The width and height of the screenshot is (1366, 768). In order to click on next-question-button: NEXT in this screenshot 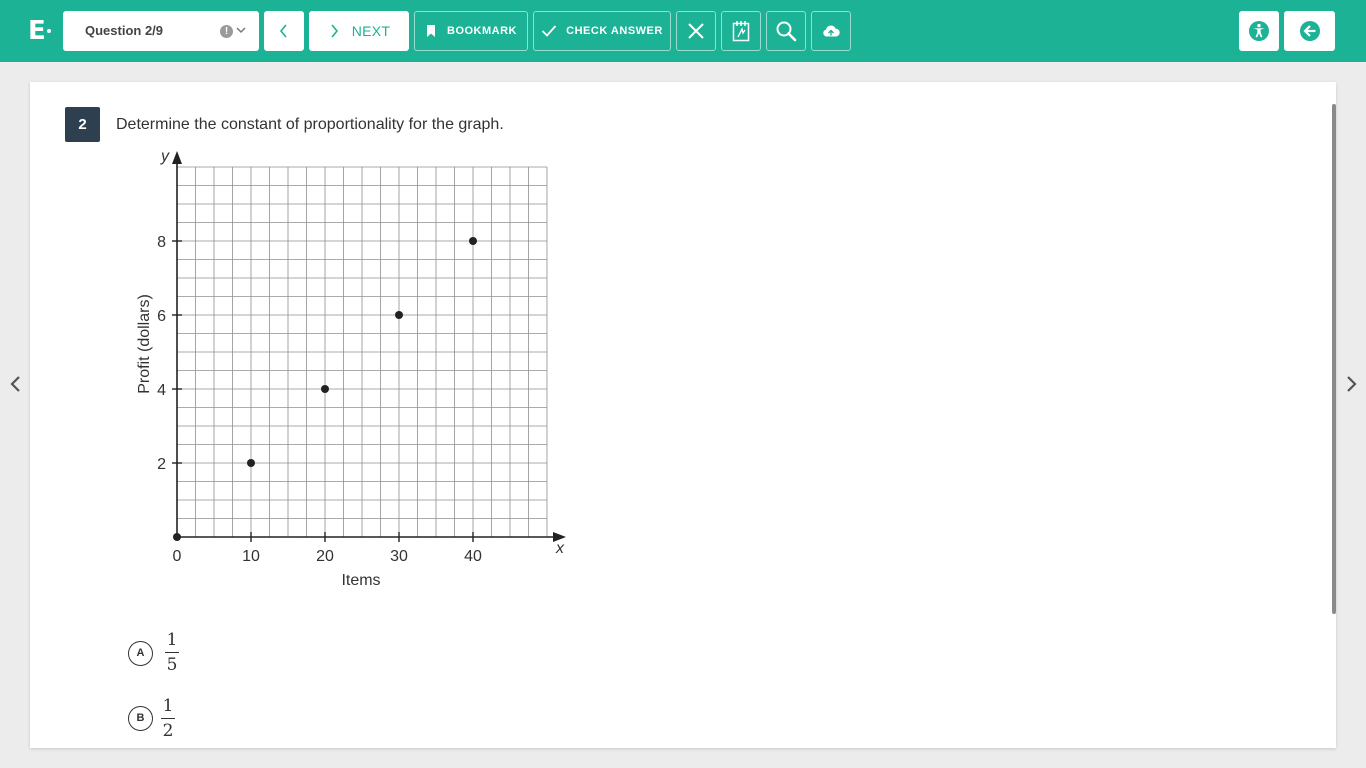, I will do `click(359, 31)`.